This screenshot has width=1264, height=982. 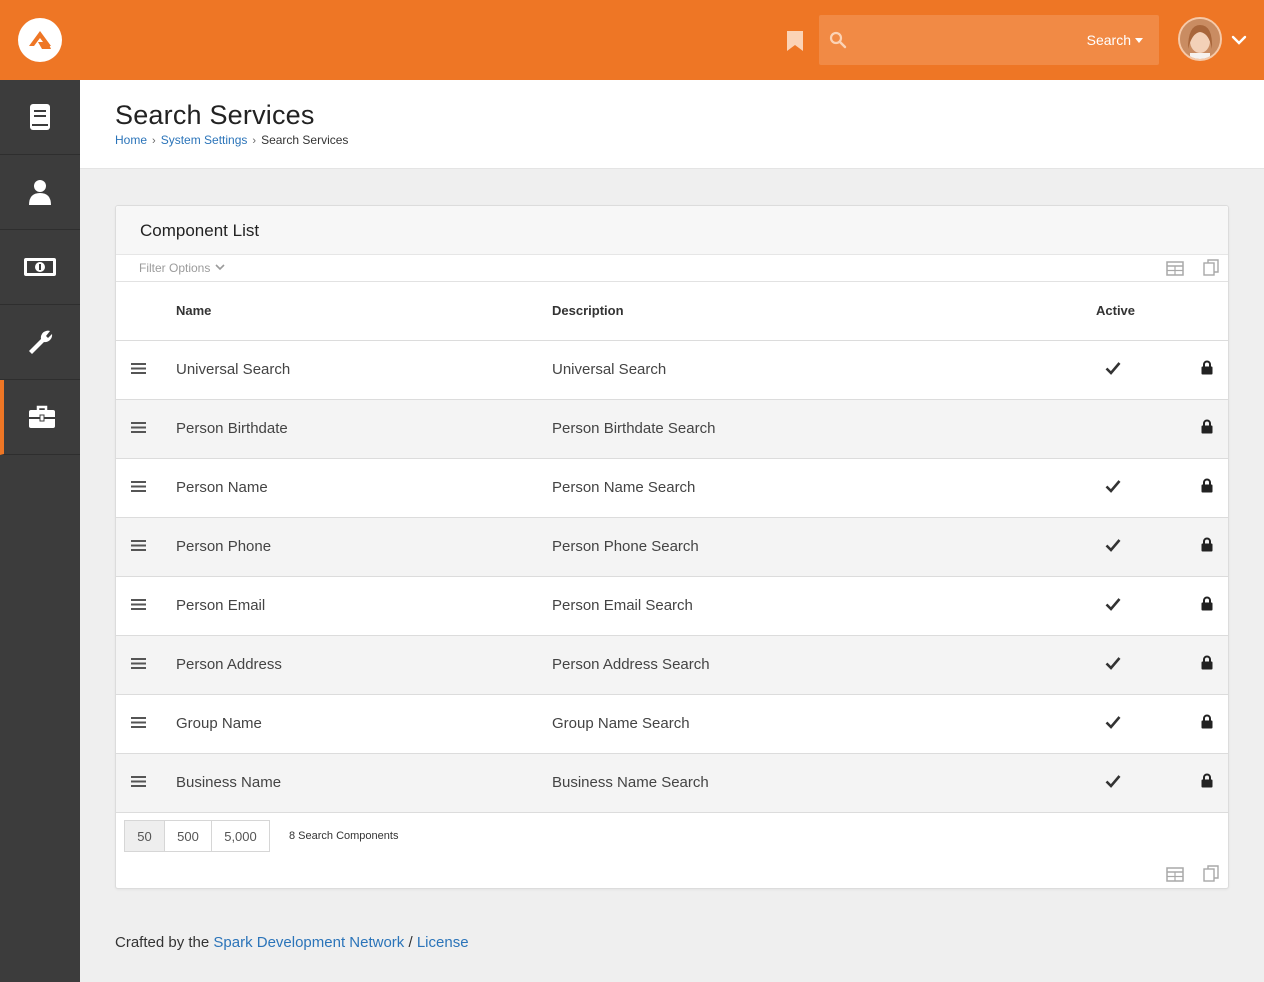 I want to click on breadcrumb-system-settings: System Settings, so click(x=204, y=140).